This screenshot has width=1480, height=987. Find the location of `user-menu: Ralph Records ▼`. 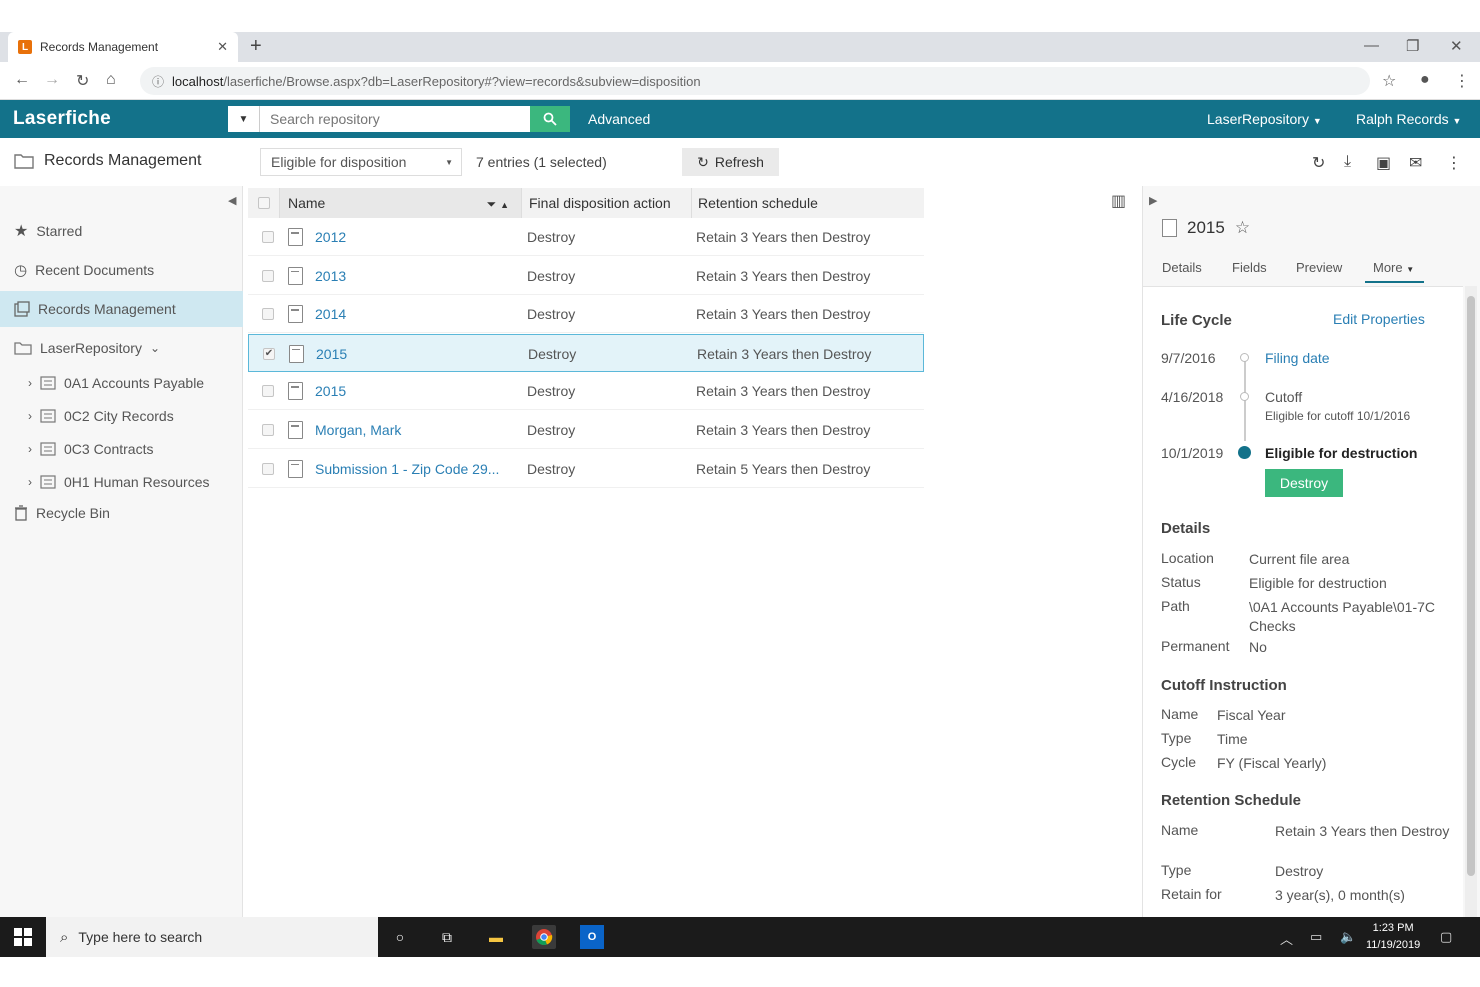

user-menu: Ralph Records ▼ is located at coordinates (1408, 119).